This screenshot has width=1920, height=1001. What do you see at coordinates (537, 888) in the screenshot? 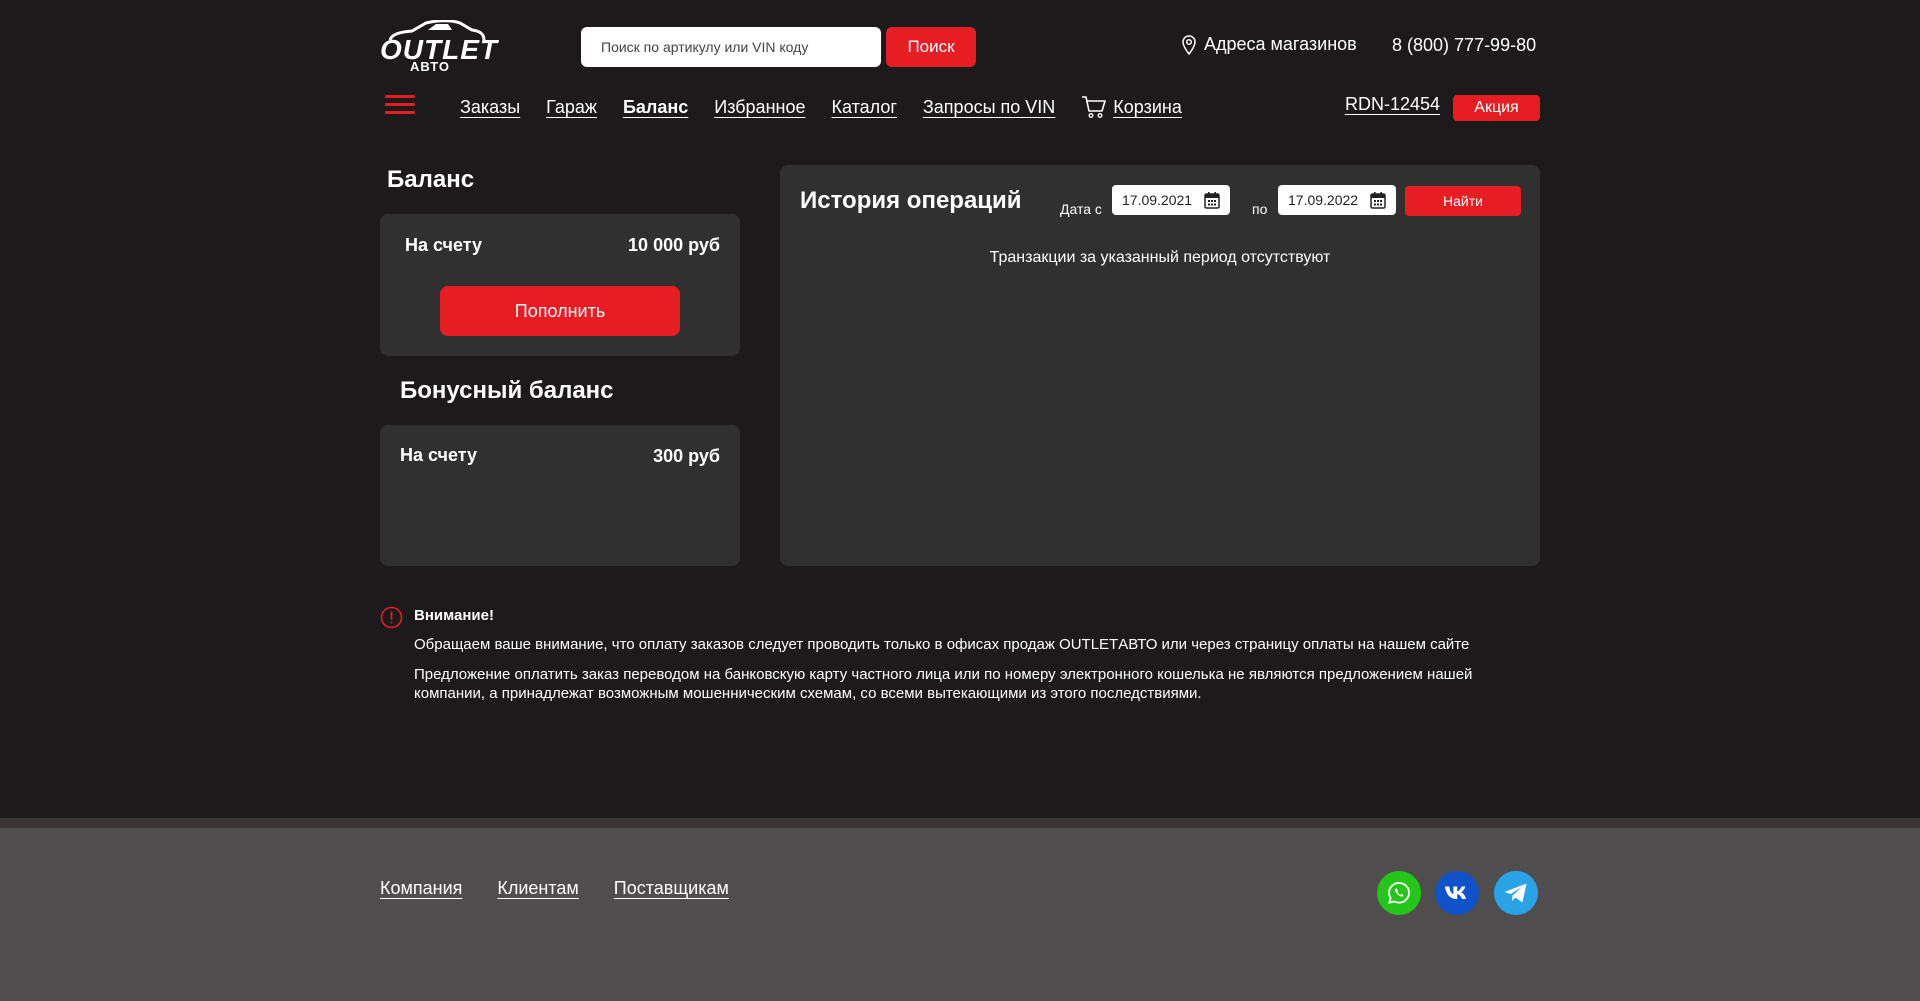
I see `footer-link-clients: Клиентам` at bounding box center [537, 888].